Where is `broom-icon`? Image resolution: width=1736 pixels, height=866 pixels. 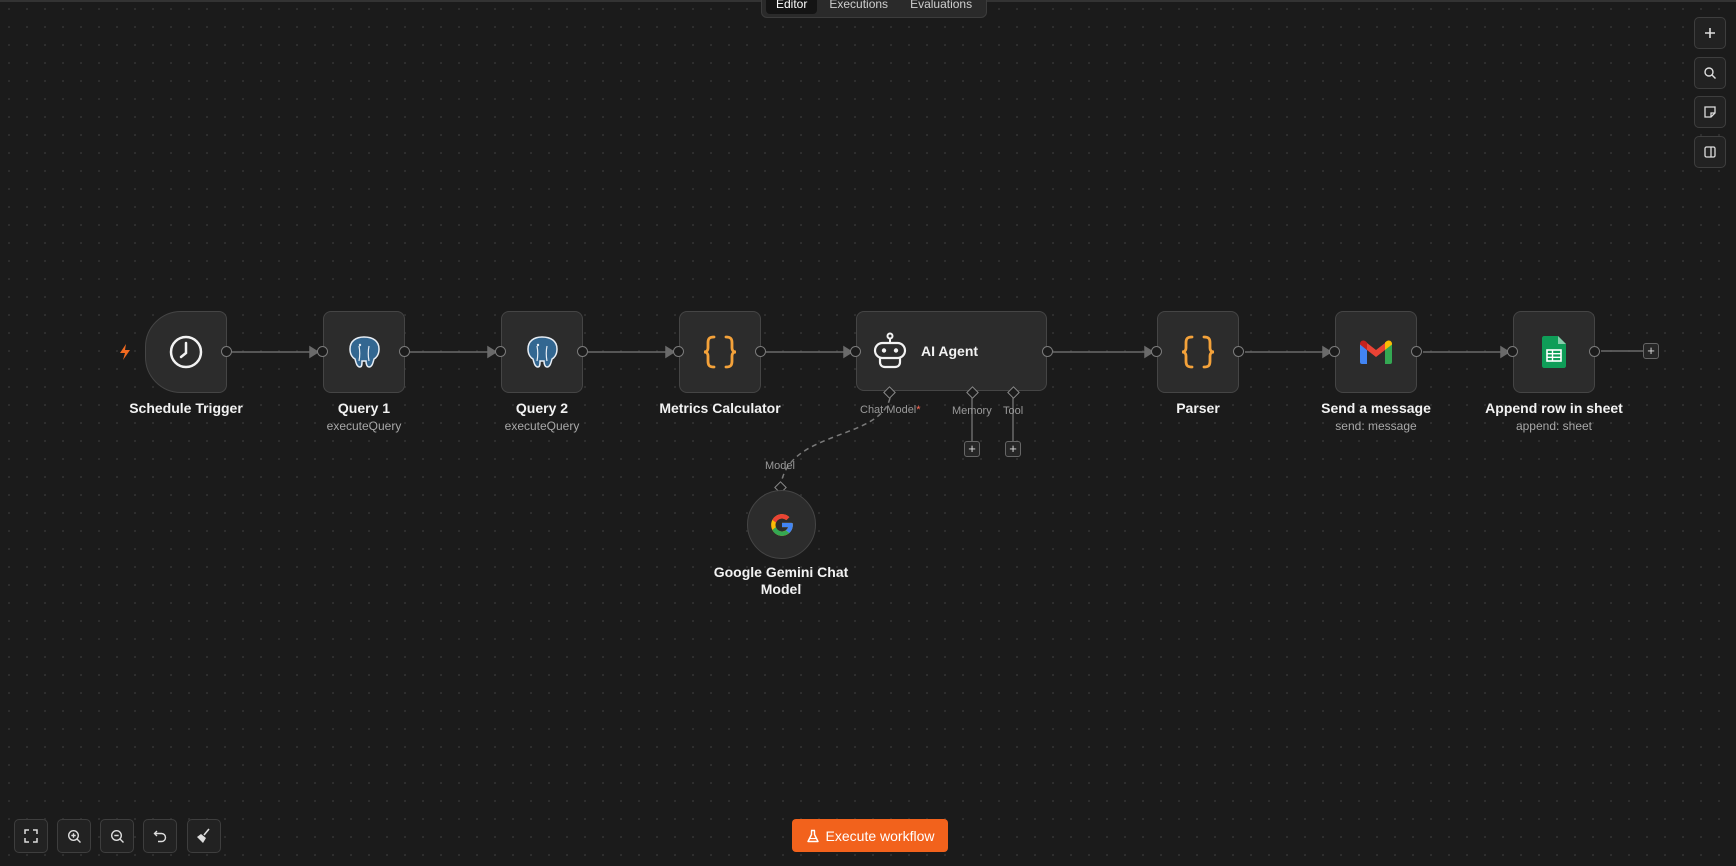
broom-icon is located at coordinates (203, 835).